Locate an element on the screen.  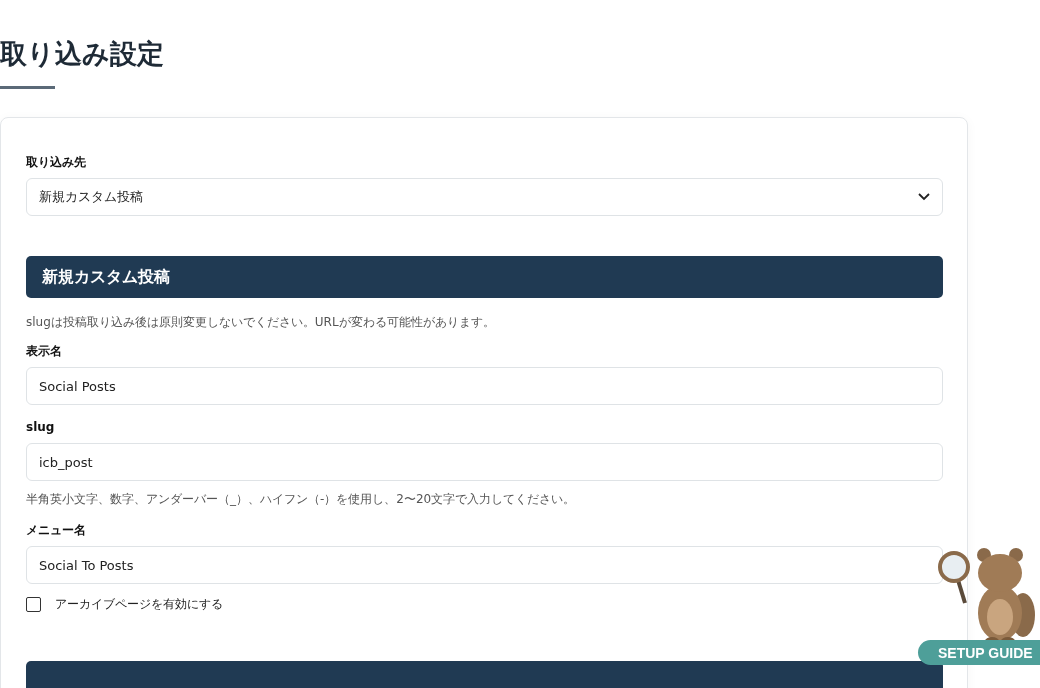
text-input: Social To Posts is located at coordinates (484, 565).